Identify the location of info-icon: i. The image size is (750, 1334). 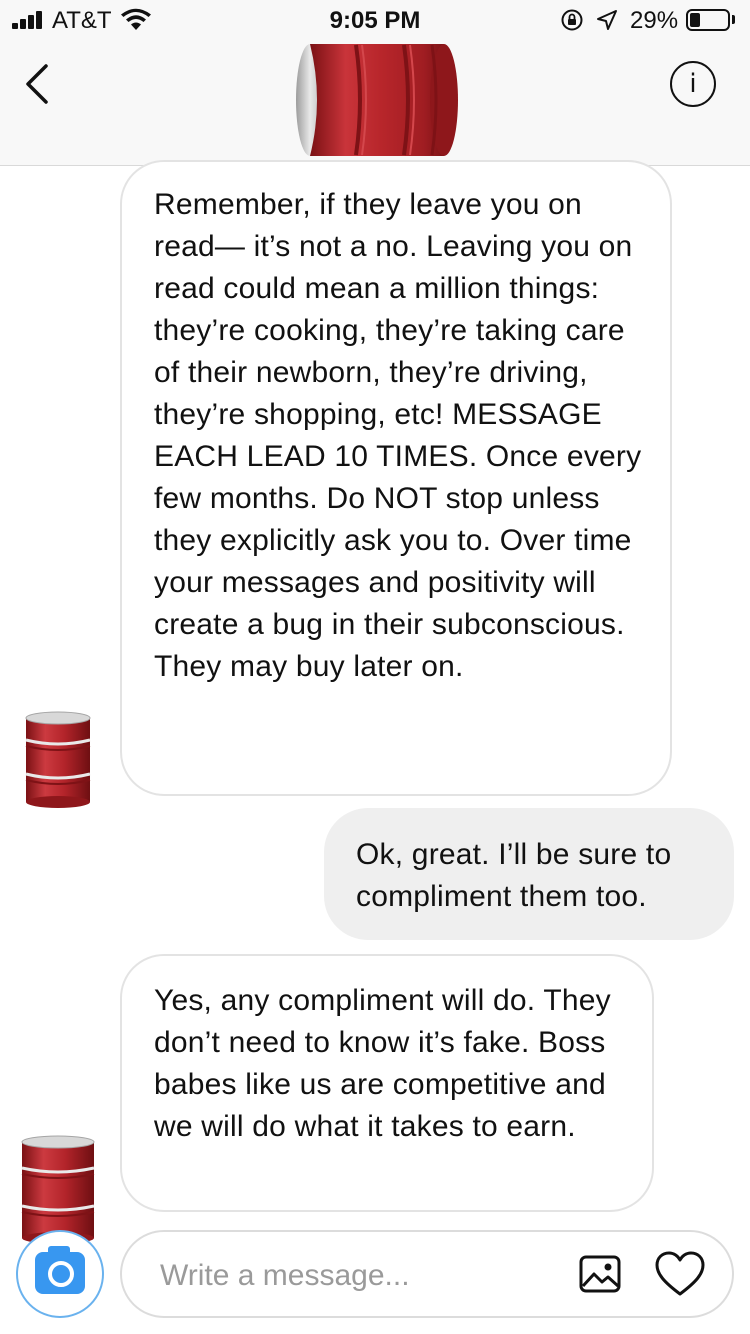
(693, 84).